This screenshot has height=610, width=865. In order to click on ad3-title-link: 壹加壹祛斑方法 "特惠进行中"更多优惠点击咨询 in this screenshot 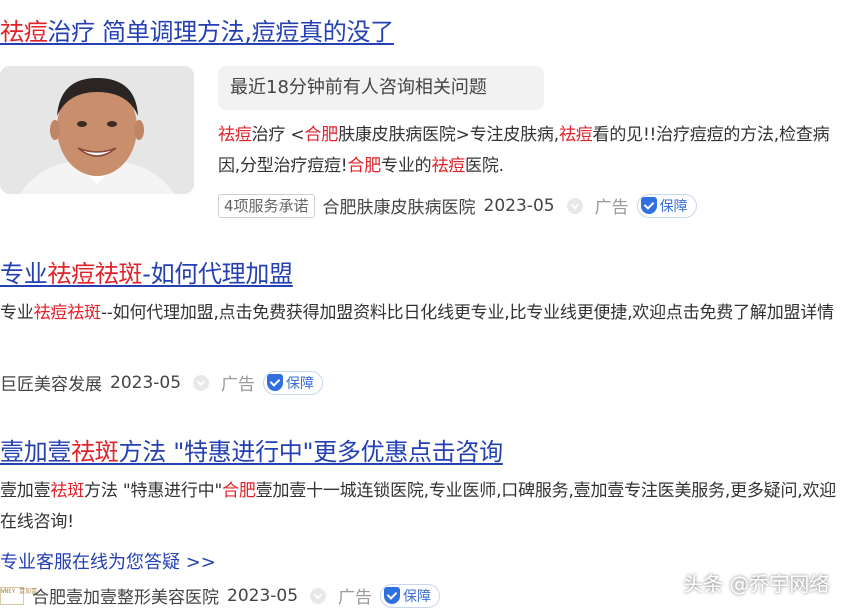, I will do `click(251, 449)`.